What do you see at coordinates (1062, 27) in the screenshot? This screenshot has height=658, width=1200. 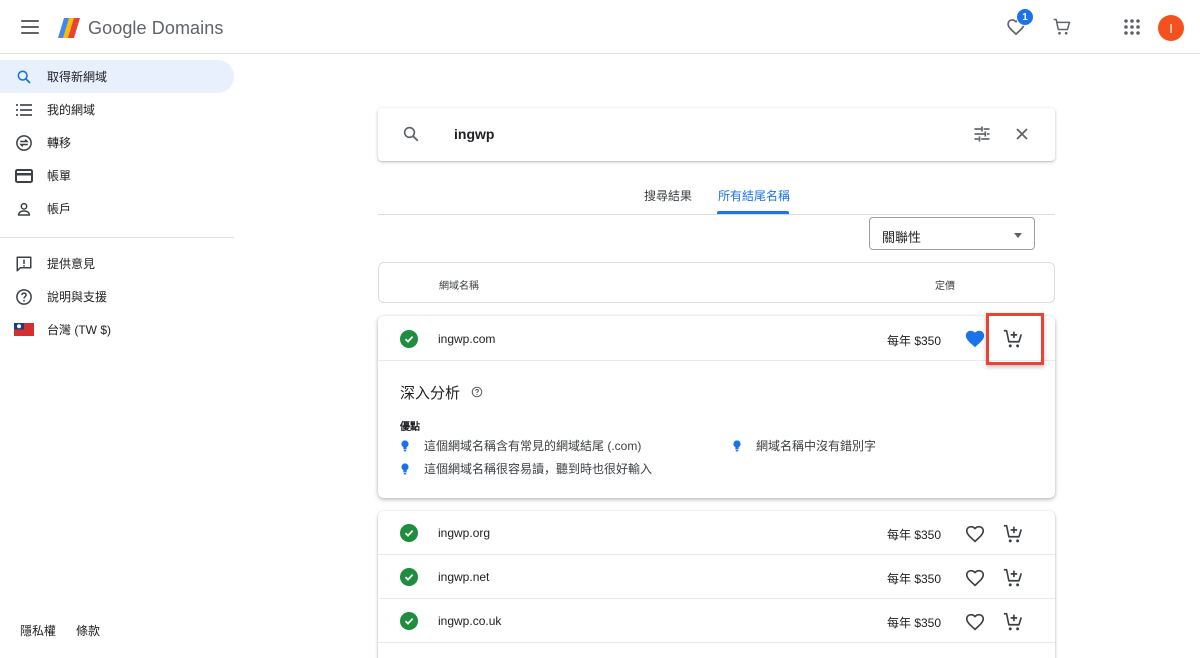 I see `cart-icon` at bounding box center [1062, 27].